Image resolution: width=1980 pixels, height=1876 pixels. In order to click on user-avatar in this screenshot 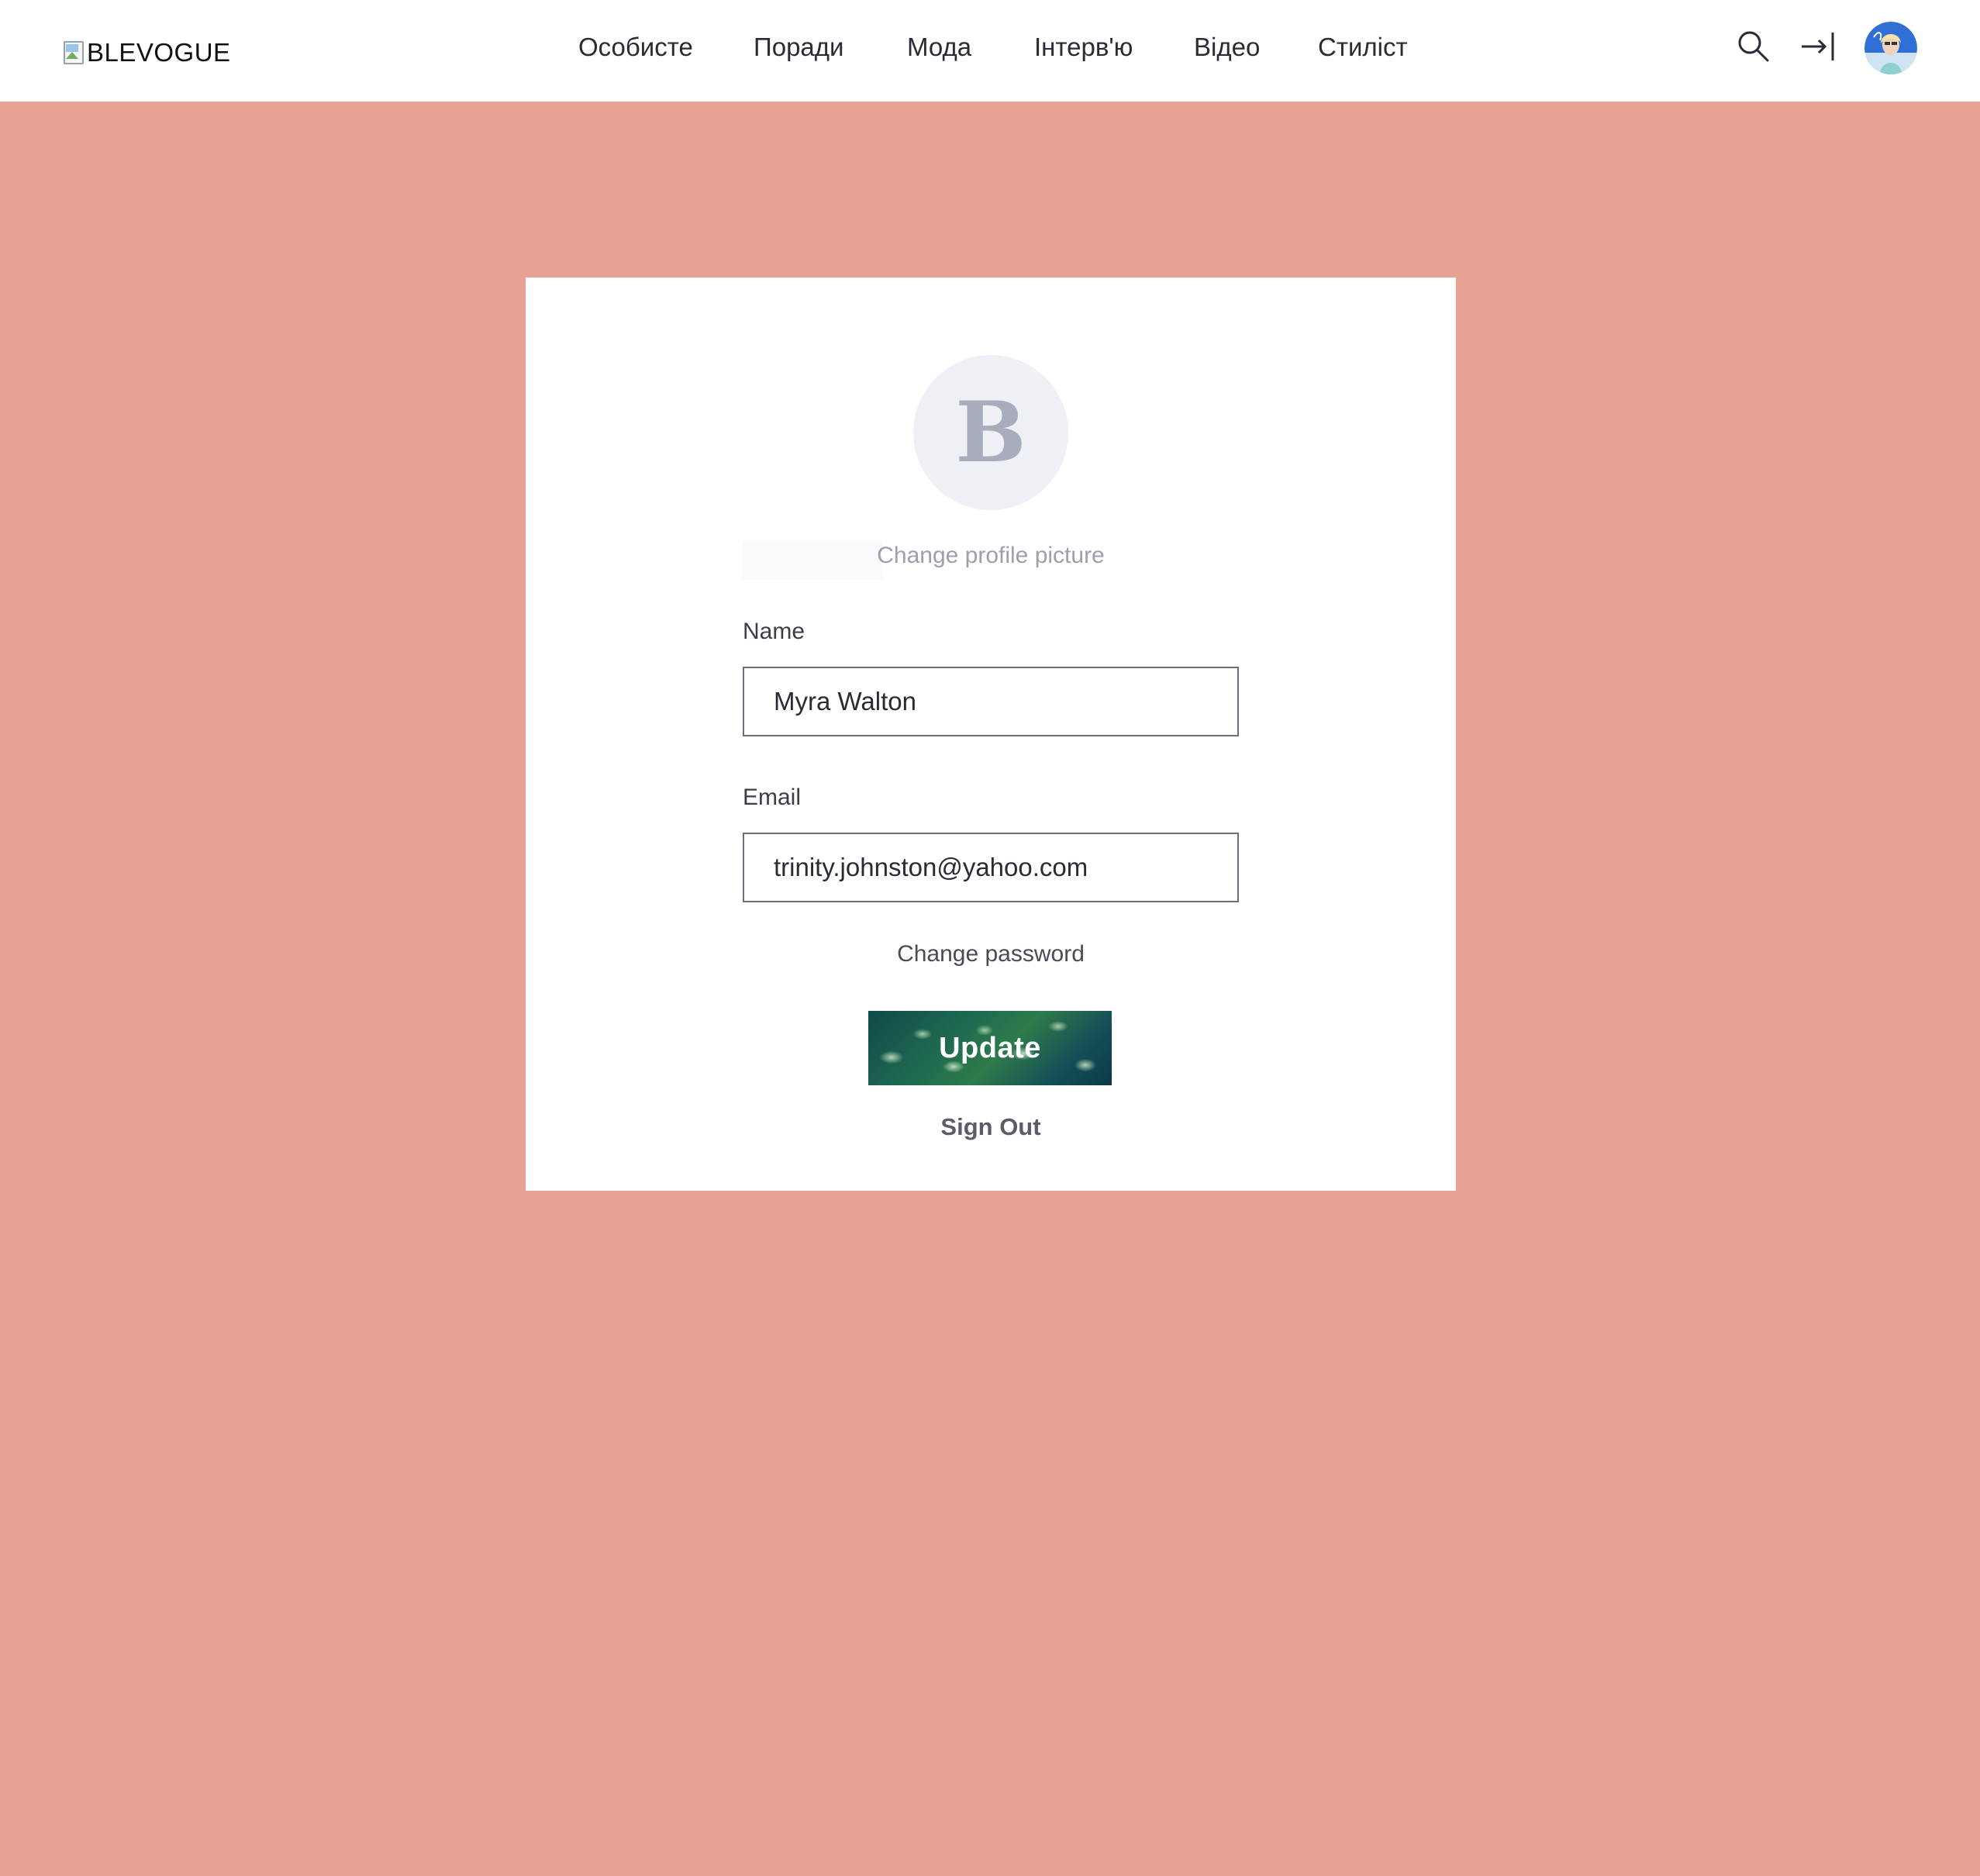, I will do `click(1890, 48)`.